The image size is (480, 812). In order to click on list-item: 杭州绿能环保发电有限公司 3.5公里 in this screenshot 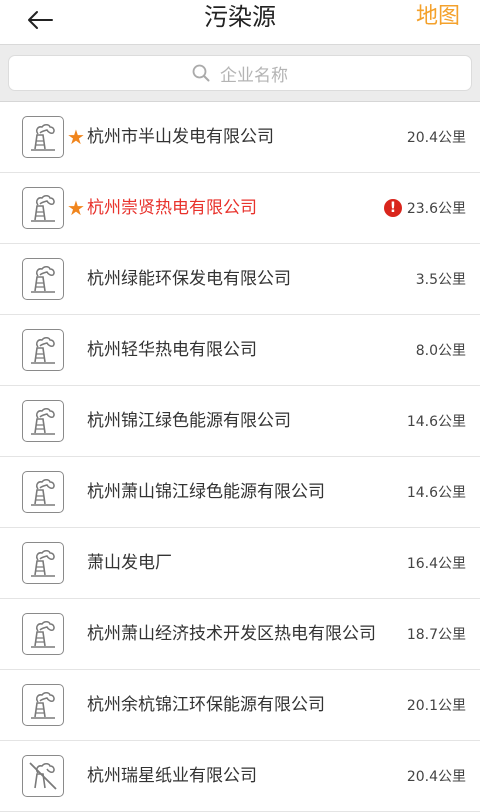, I will do `click(240, 279)`.